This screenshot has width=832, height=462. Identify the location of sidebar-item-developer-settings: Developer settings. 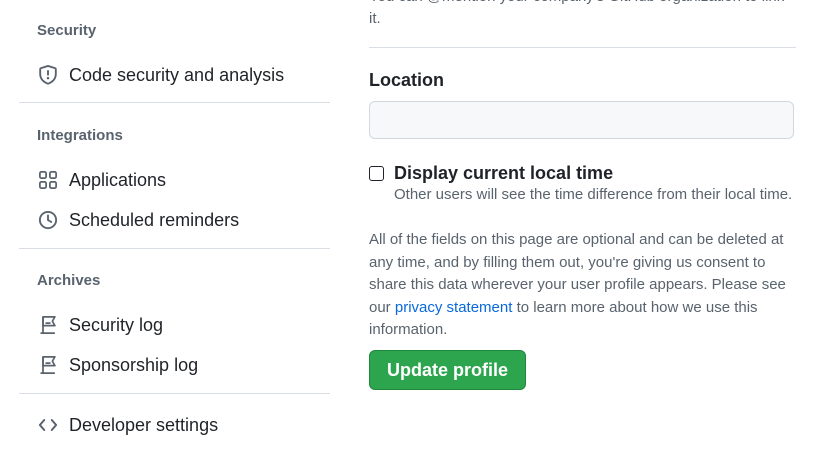
(127, 425).